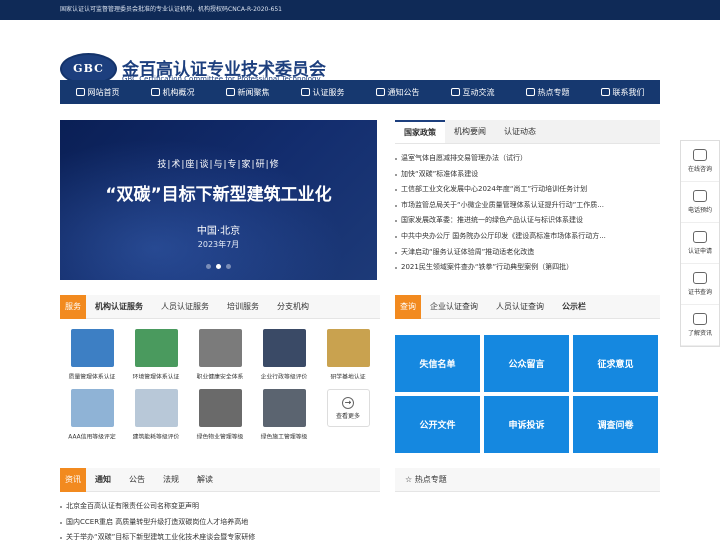 The height and width of the screenshot is (546, 720). Describe the element at coordinates (431, 479) in the screenshot. I see `hot-title: 热点专题` at that location.